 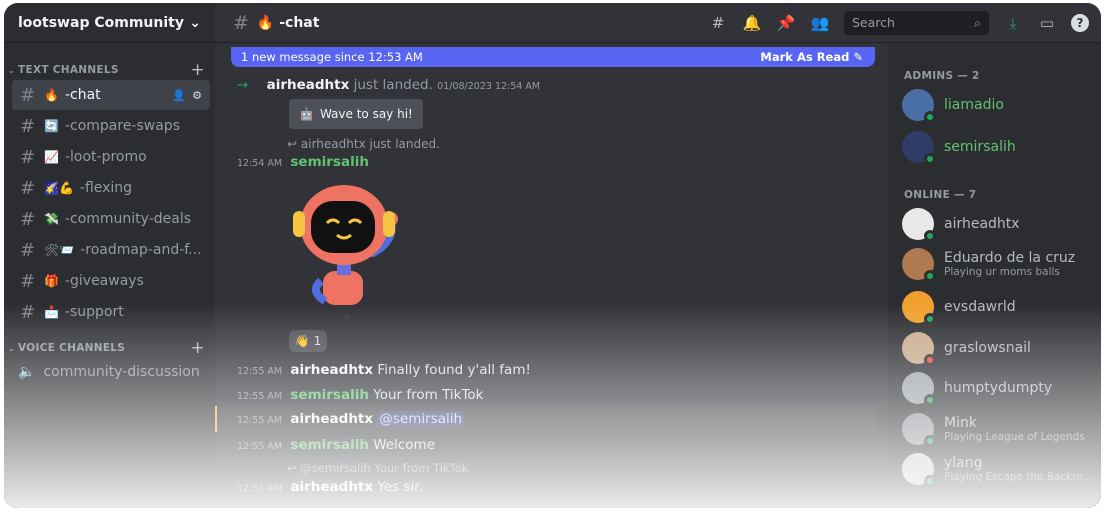 I want to click on channel-label: -support, so click(x=94, y=312).